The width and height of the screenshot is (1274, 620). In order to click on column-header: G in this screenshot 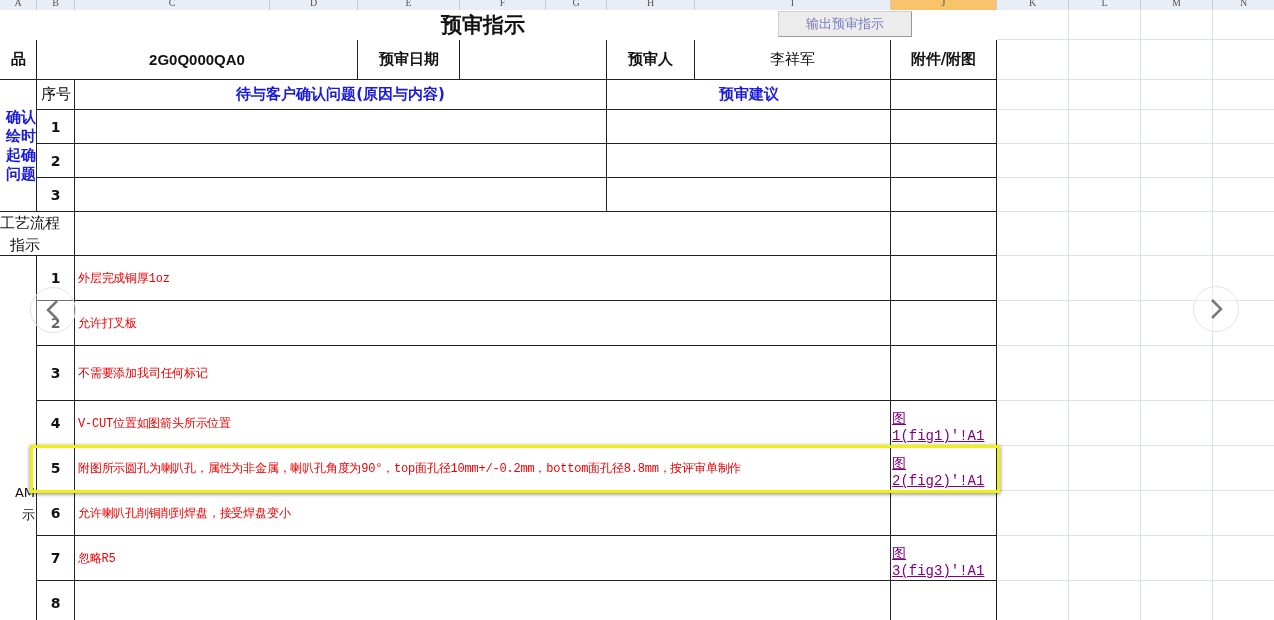, I will do `click(576, 5)`.